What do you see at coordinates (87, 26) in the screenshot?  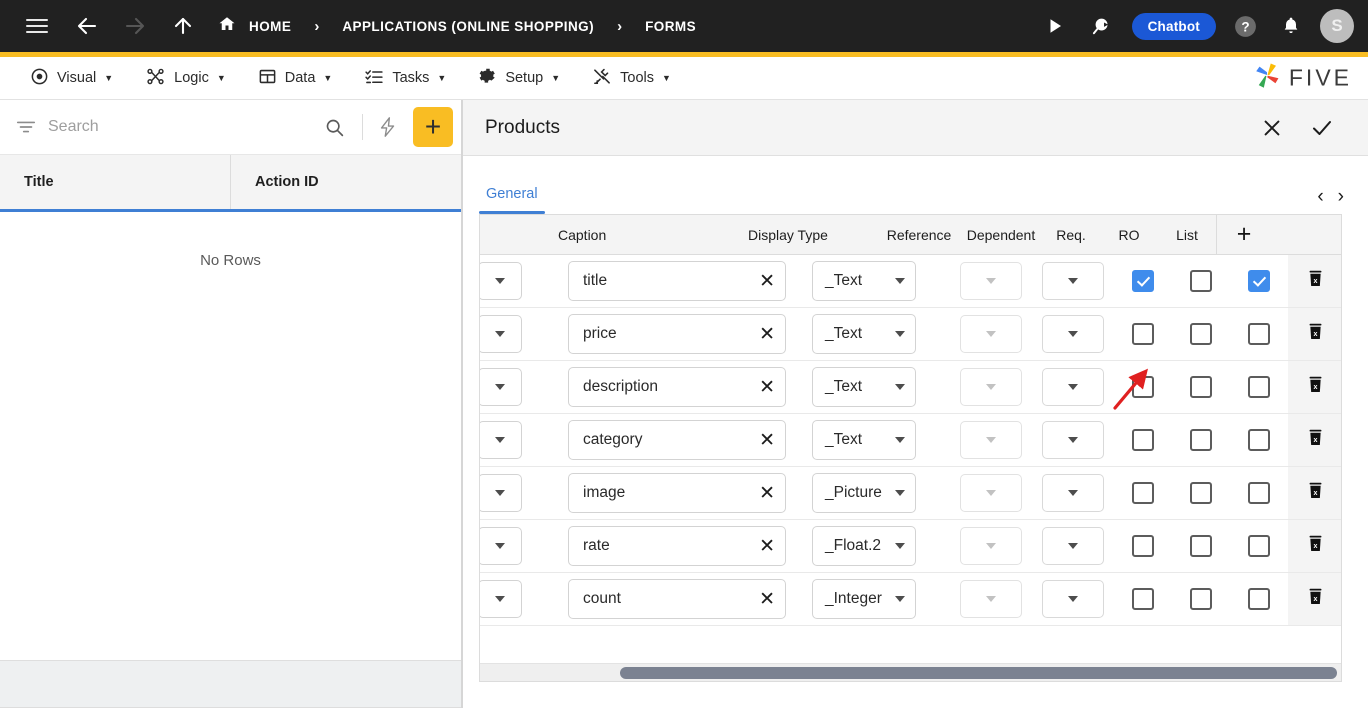 I see `back-arrow-icon` at bounding box center [87, 26].